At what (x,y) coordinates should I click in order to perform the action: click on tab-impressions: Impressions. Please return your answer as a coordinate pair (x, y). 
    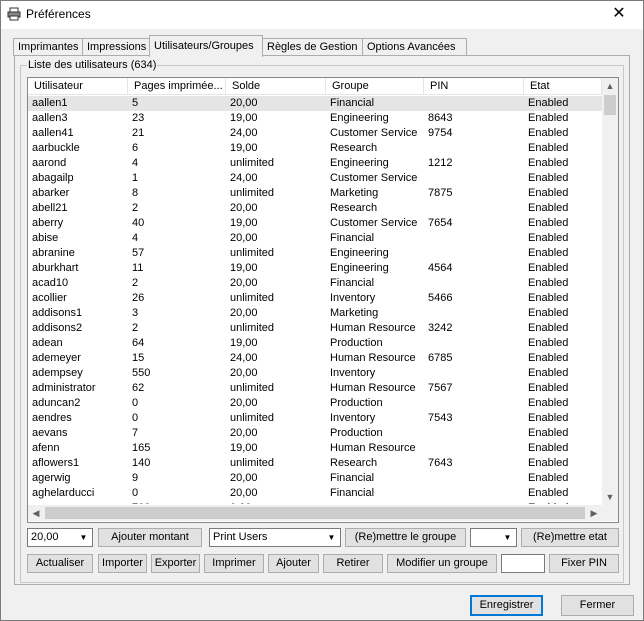
    Looking at the image, I should click on (119, 47).